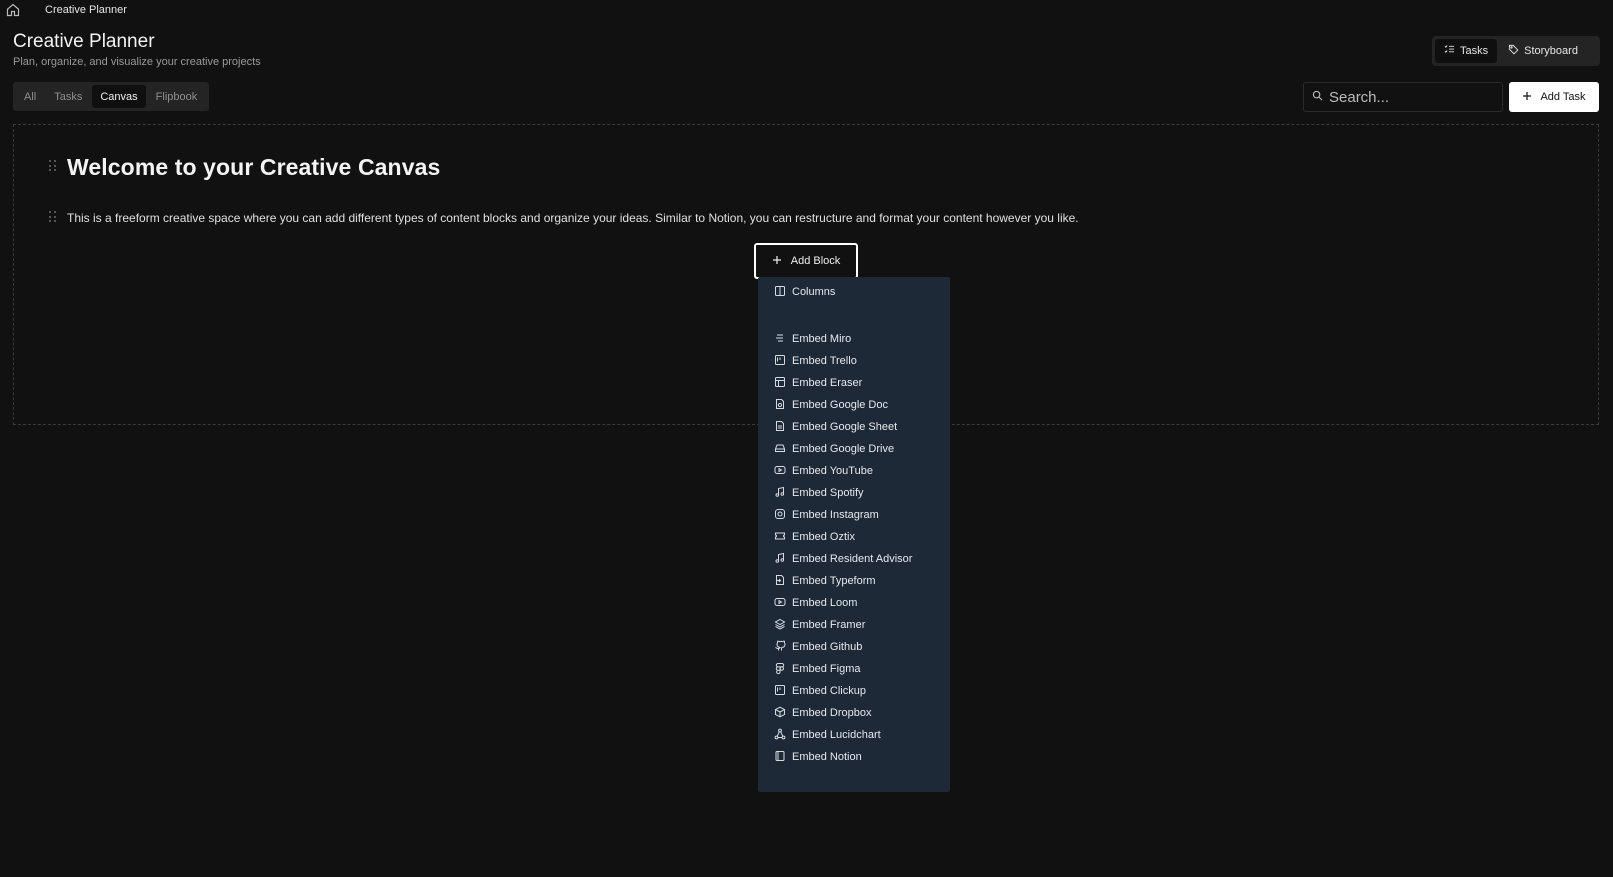  Describe the element at coordinates (780, 515) in the screenshot. I see `instagram-icon` at that location.